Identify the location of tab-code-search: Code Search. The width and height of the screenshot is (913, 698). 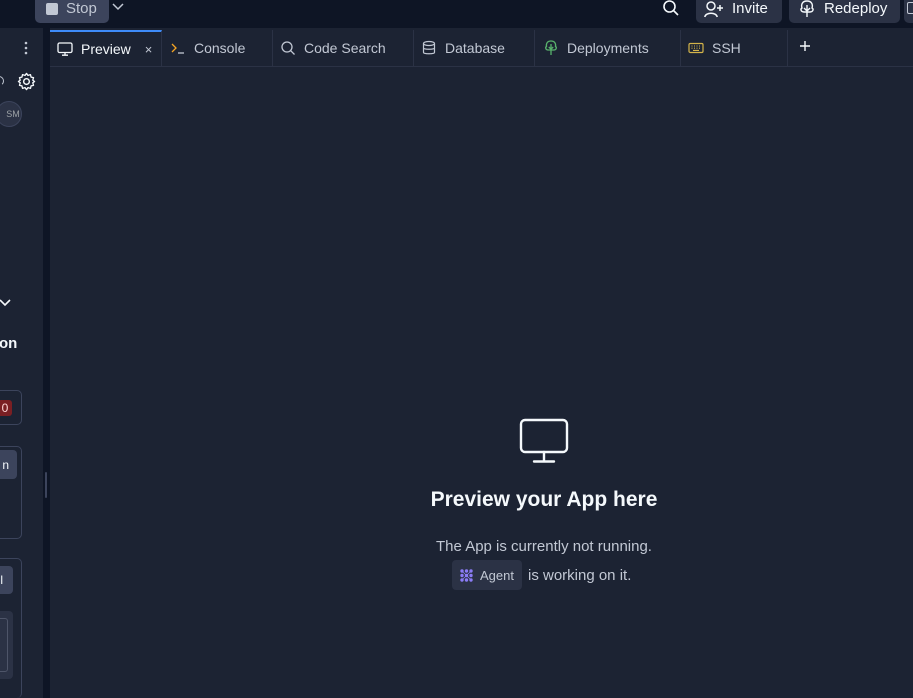
(343, 48).